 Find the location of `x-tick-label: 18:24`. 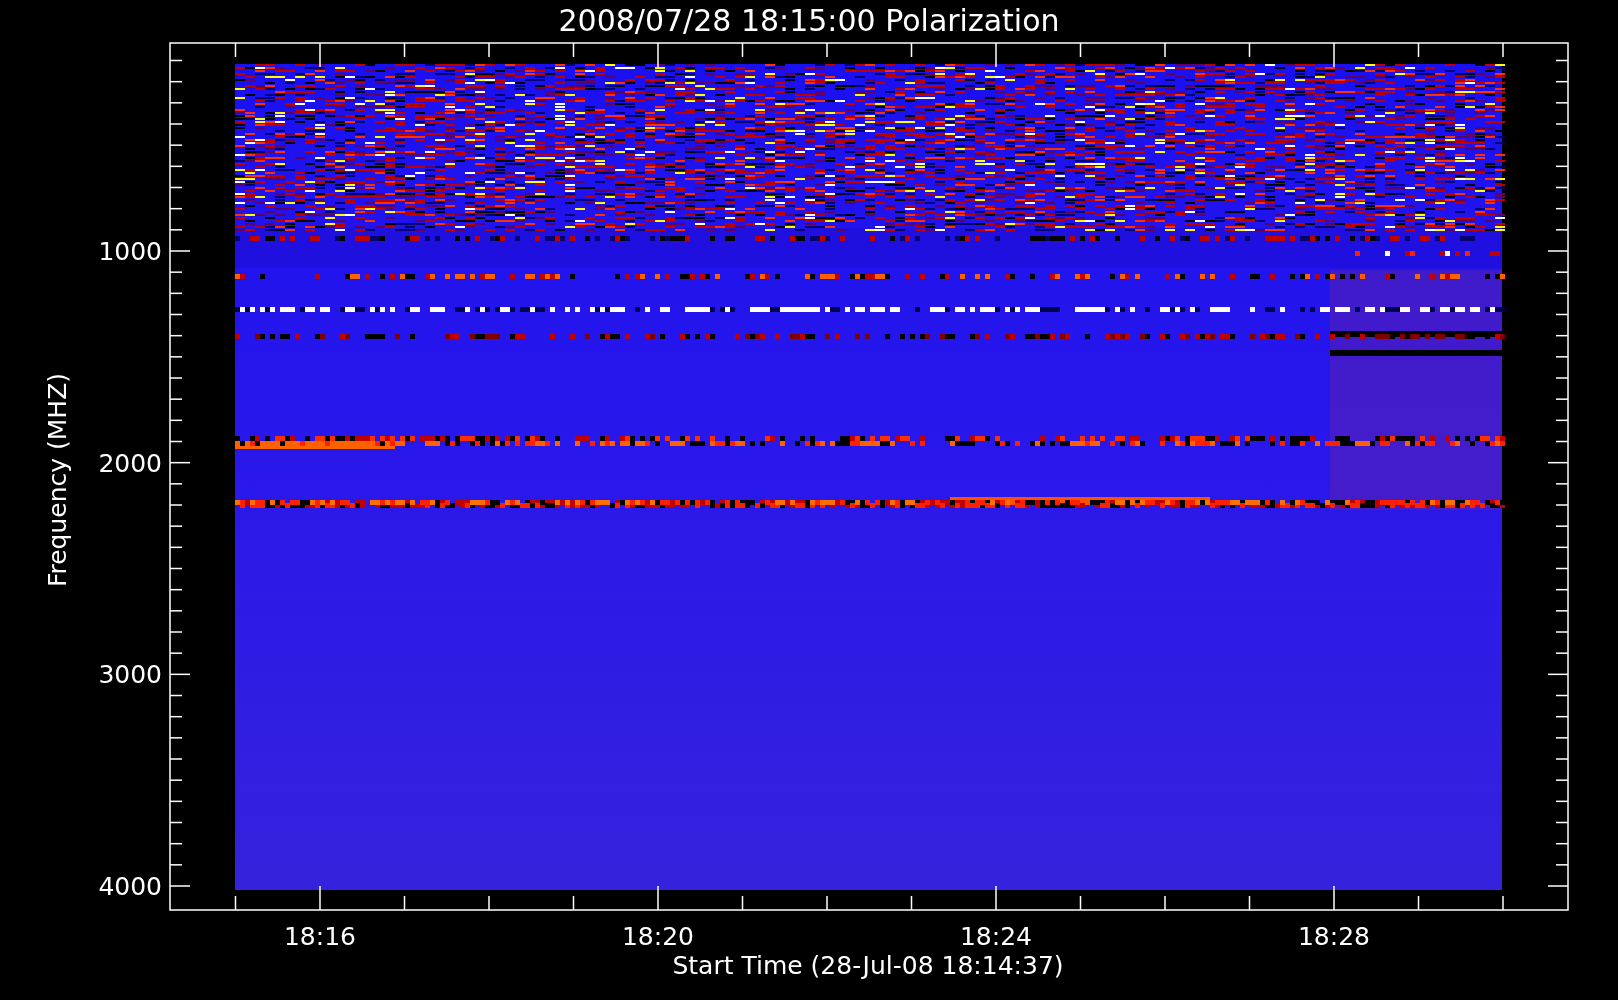

x-tick-label: 18:24 is located at coordinates (996, 936).